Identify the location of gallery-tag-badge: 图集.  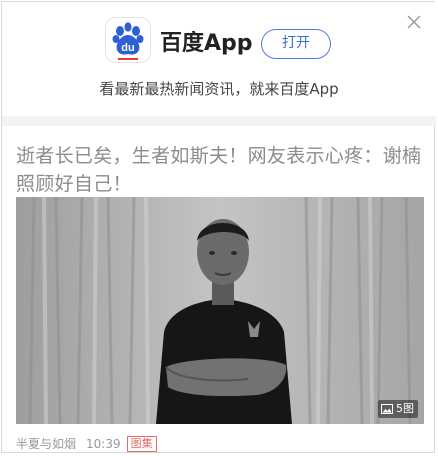
(141, 443).